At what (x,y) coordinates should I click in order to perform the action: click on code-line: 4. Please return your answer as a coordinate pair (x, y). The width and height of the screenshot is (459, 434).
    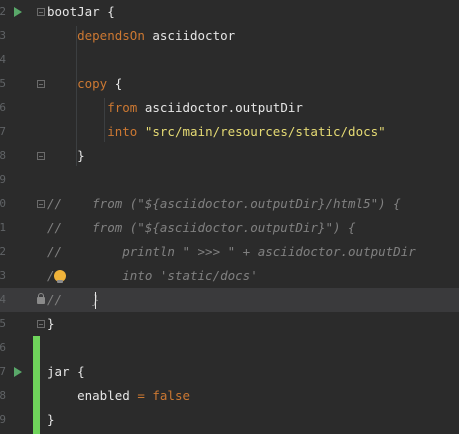
    Looking at the image, I should click on (229, 60).